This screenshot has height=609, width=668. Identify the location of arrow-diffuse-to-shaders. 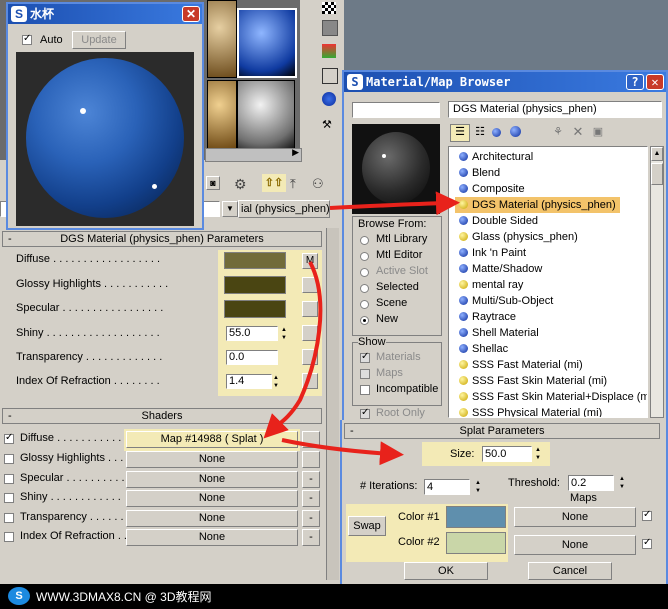
(293, 350).